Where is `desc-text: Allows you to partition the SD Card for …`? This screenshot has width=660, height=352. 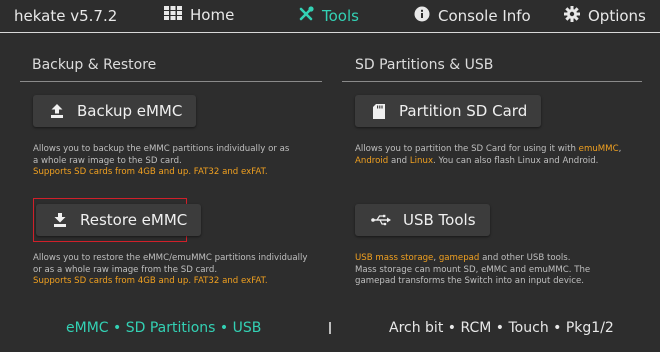 desc-text: Allows you to partition the SD Card for … is located at coordinates (467, 149).